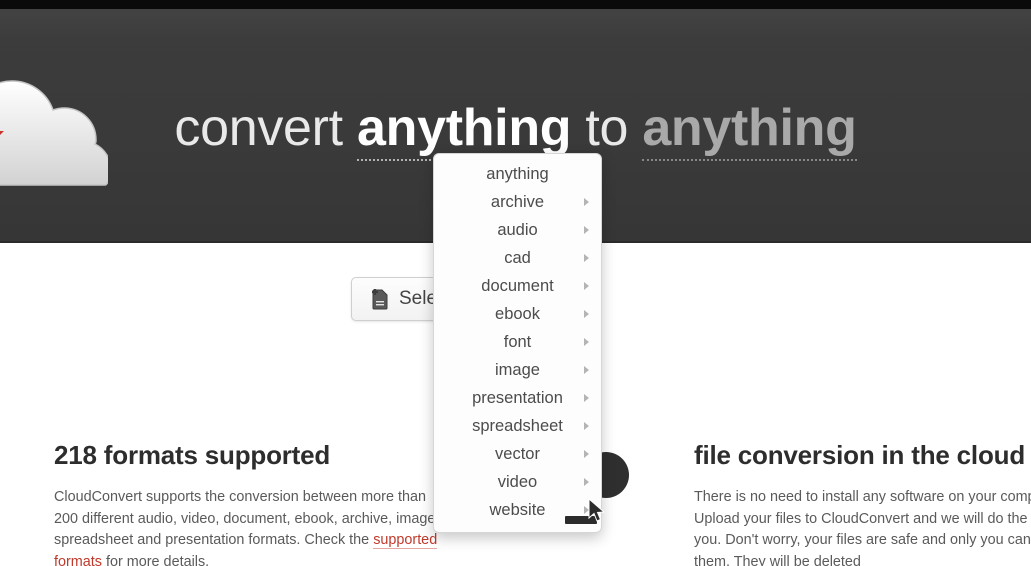 The width and height of the screenshot is (1031, 566). I want to click on dropdown-item-label: vector, so click(517, 453).